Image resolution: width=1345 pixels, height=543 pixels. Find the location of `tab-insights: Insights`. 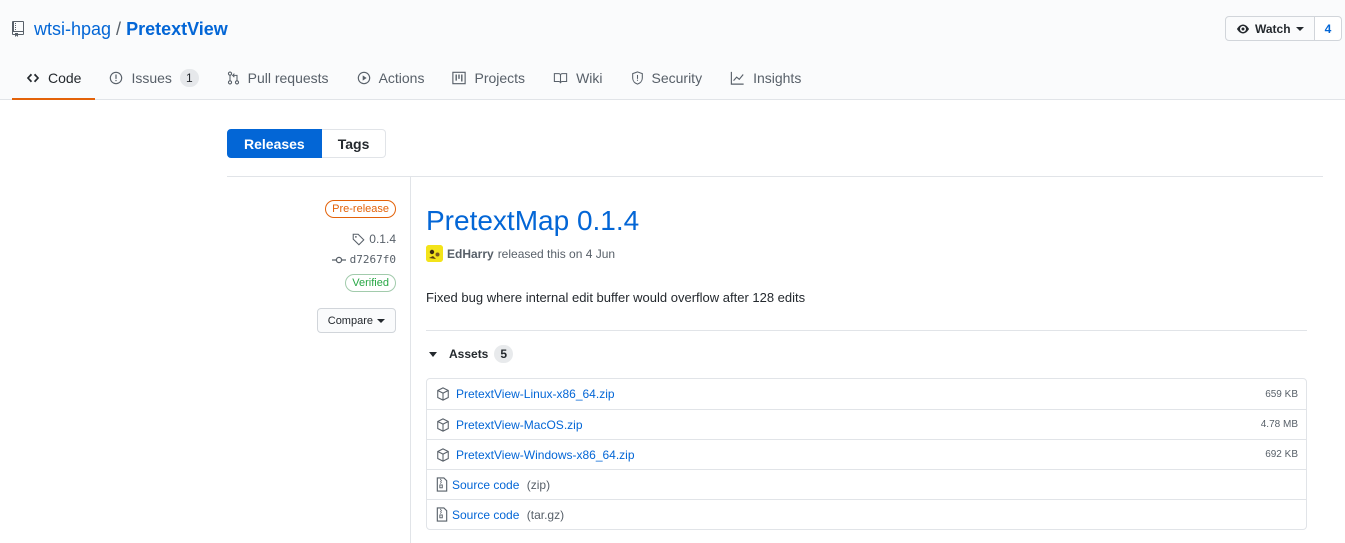

tab-insights: Insights is located at coordinates (765, 79).